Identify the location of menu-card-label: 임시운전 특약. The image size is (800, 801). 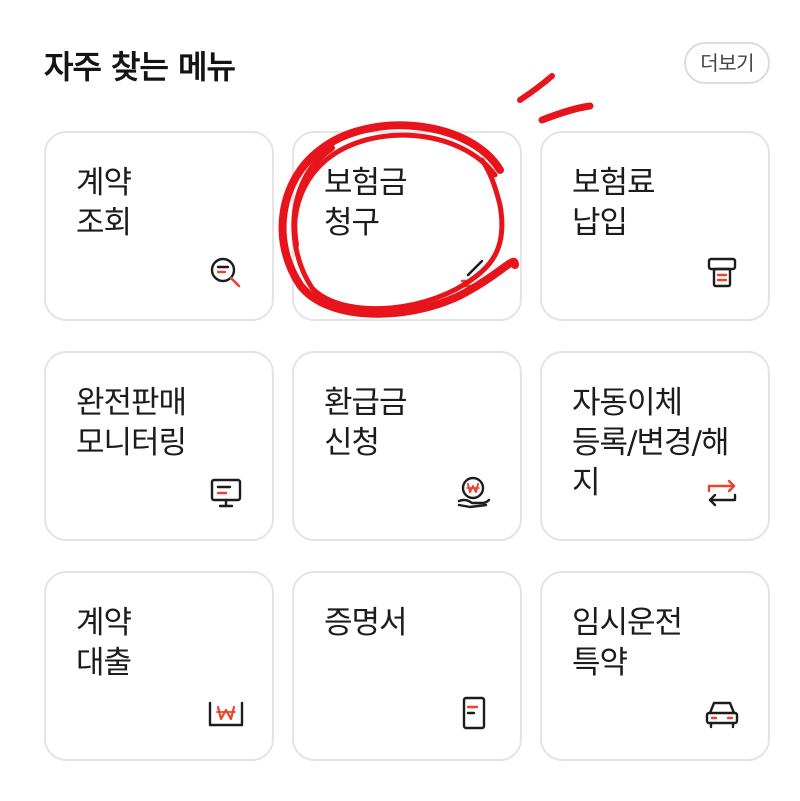
(627, 643).